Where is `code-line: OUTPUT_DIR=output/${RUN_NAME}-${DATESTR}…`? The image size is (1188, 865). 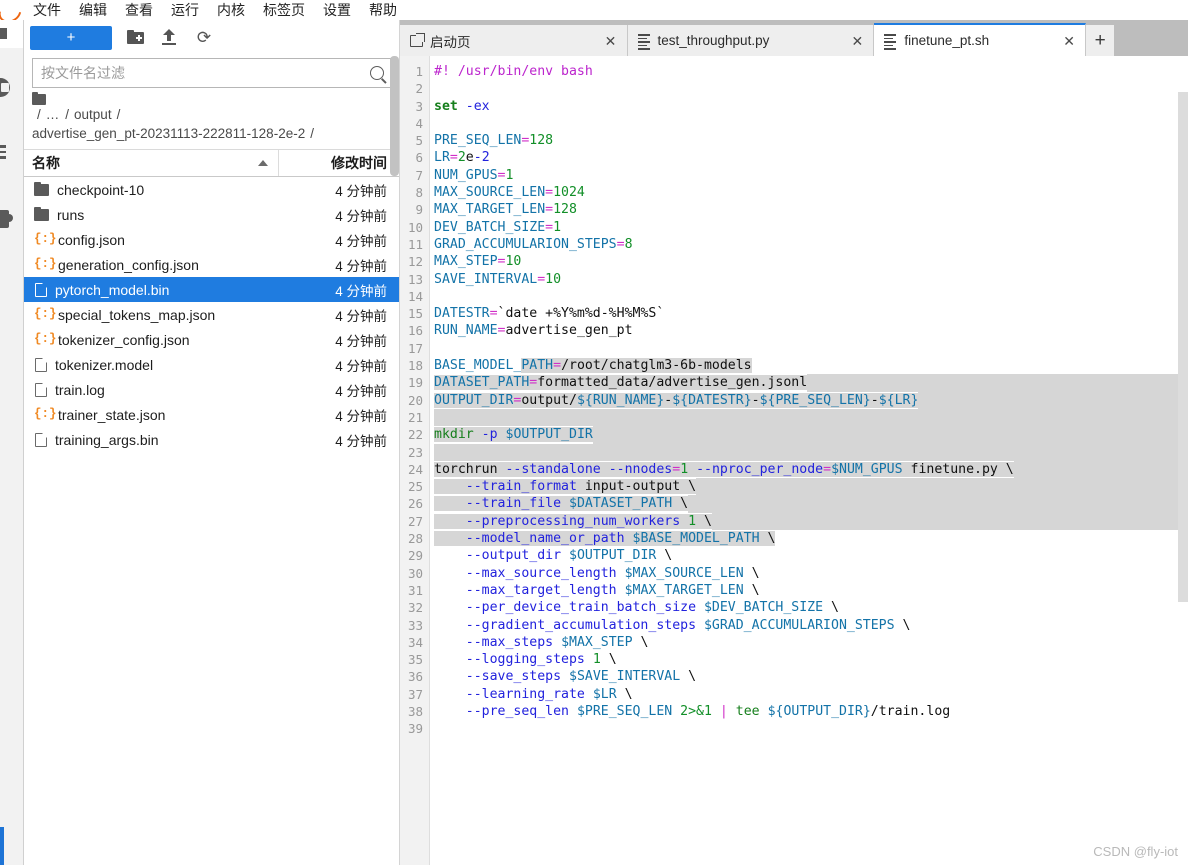
code-line: OUTPUT_DIR=output/${RUN_NAME}-${DATESTR}… is located at coordinates (811, 400).